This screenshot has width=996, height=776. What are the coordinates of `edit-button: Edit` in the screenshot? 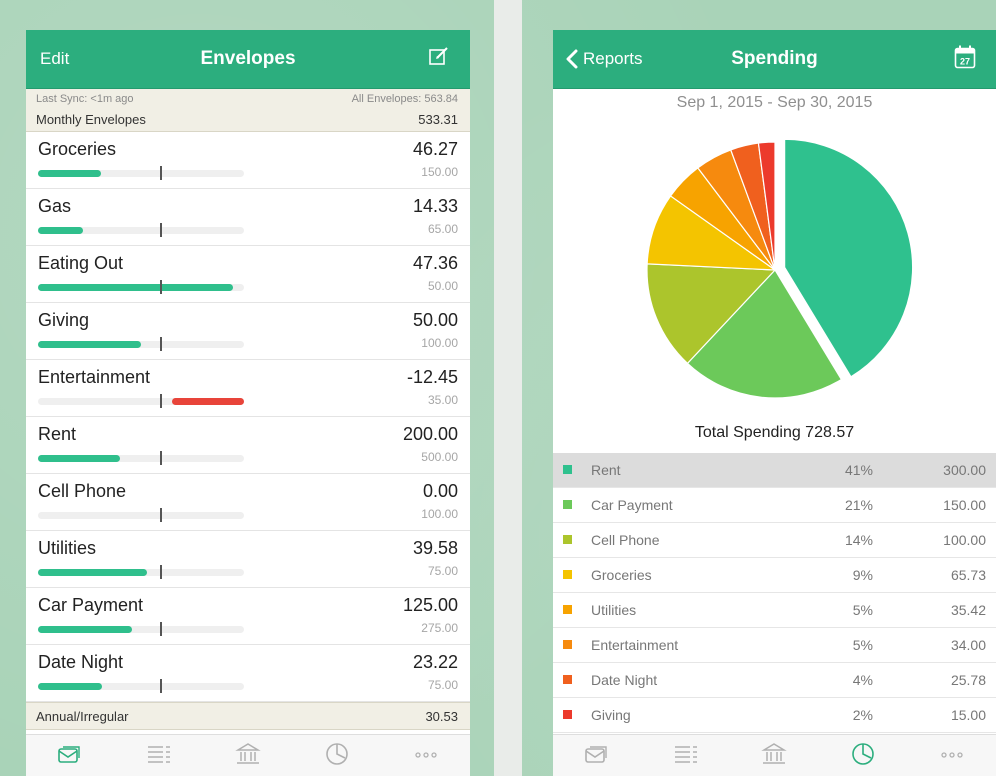 It's located at (54, 59).